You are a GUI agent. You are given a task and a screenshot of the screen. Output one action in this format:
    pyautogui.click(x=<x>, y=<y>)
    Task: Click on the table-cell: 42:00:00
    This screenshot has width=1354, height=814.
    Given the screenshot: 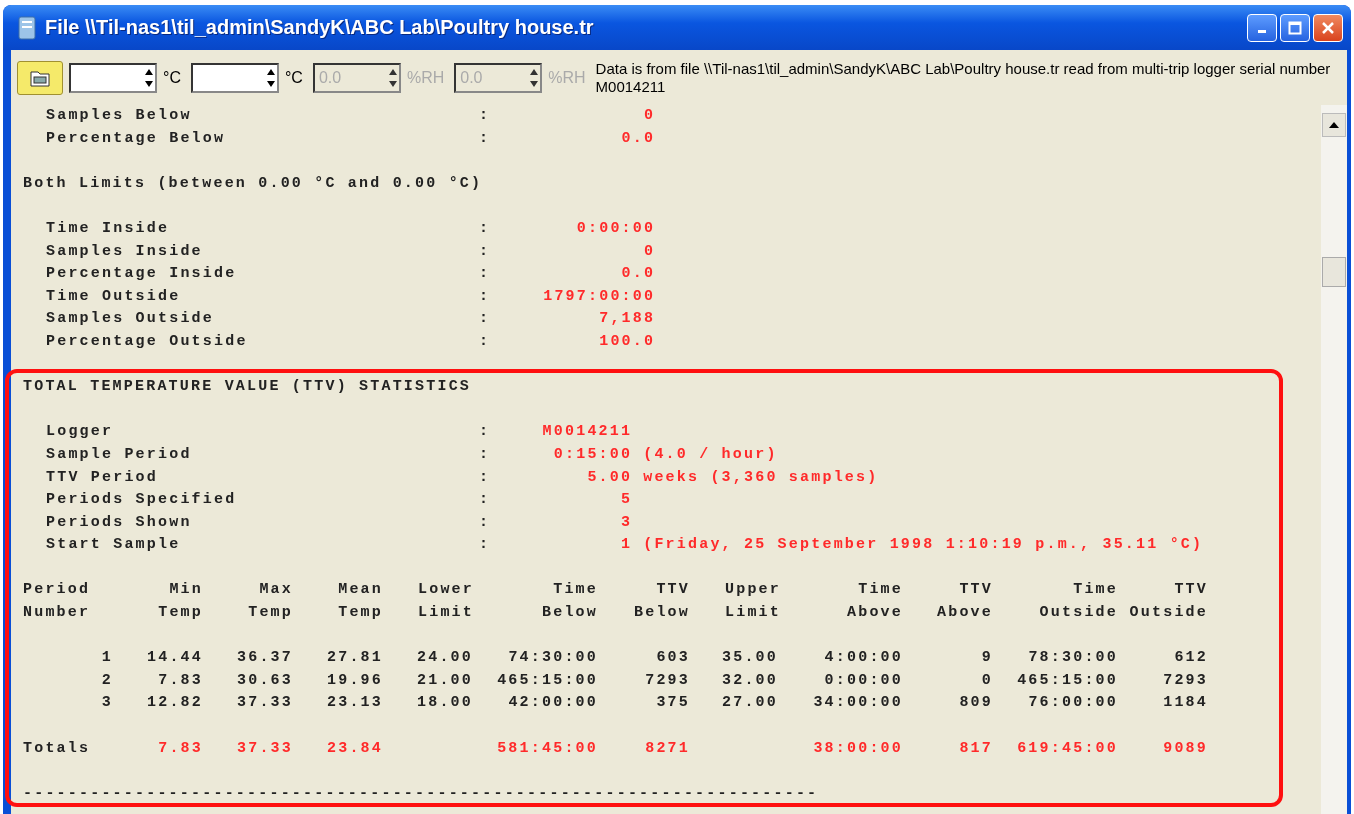 What is the action you would take?
    pyautogui.click(x=553, y=703)
    